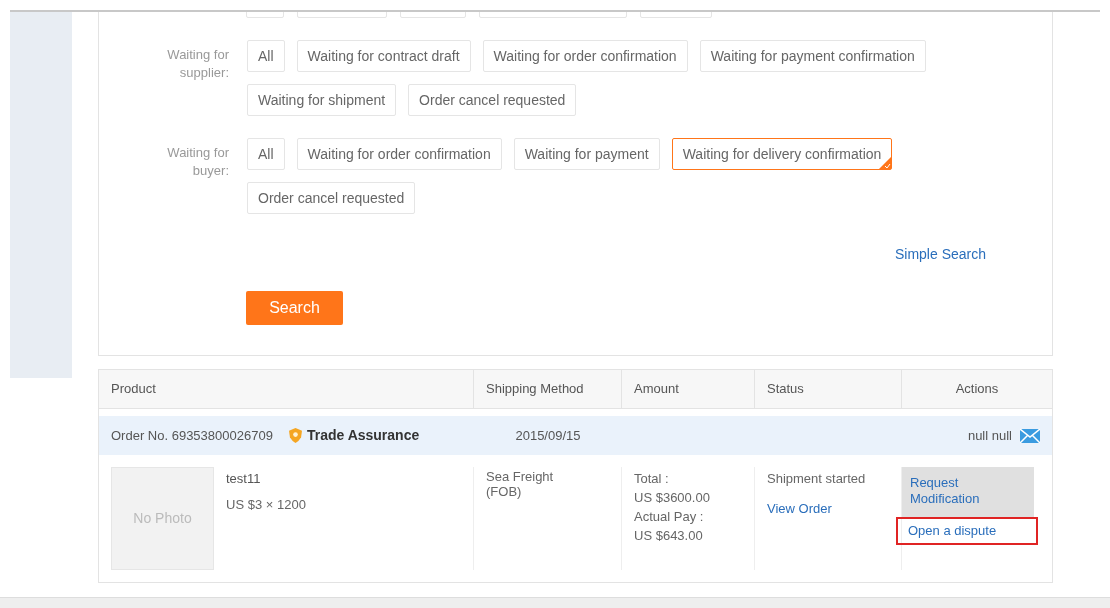  Describe the element at coordinates (669, 517) in the screenshot. I see `amount-line: Actual Pay :` at that location.